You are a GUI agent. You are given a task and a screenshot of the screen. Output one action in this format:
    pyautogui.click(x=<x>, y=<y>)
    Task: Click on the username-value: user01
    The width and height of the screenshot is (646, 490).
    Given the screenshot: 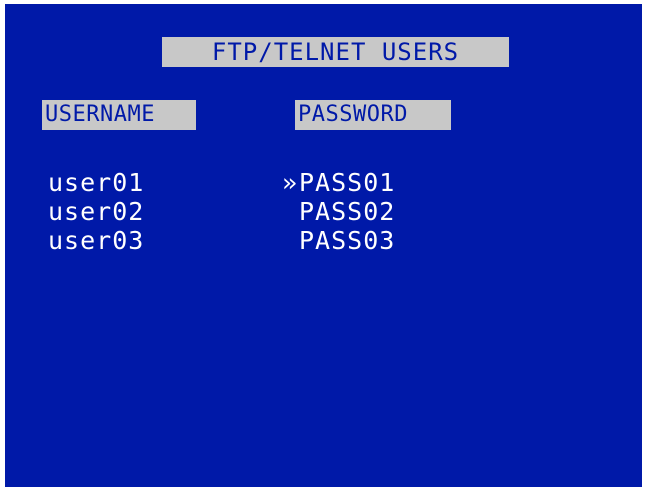 What is the action you would take?
    pyautogui.click(x=96, y=182)
    